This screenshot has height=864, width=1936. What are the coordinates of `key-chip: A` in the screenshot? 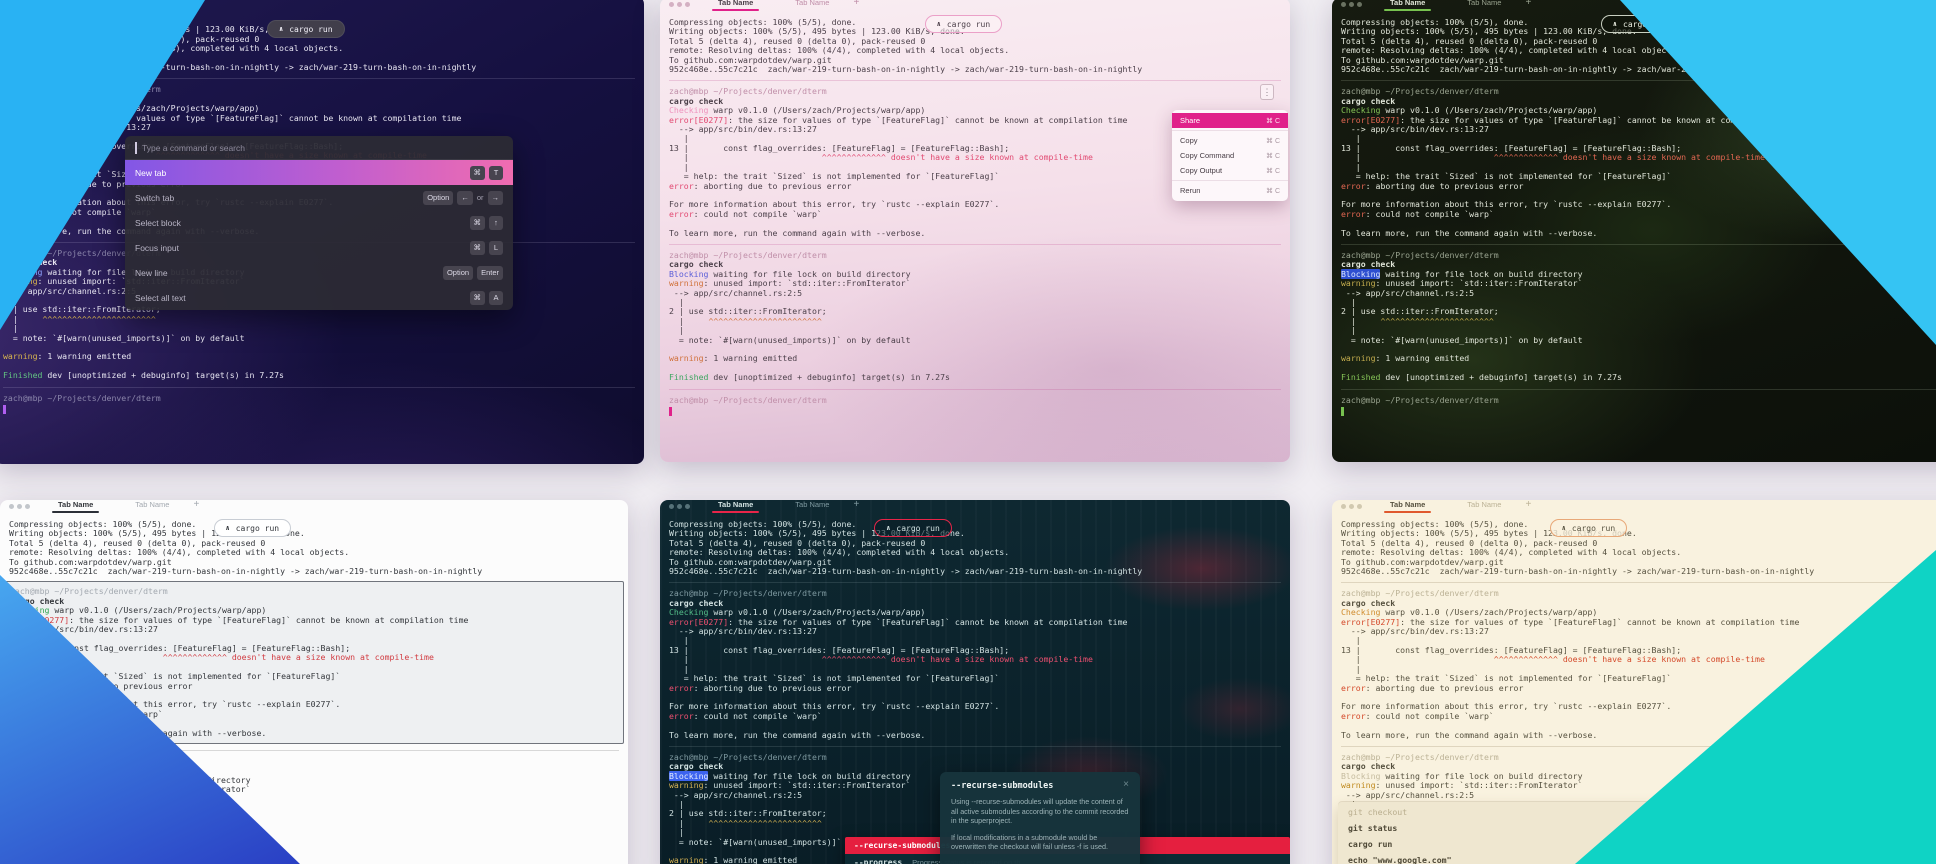 It's located at (496, 297).